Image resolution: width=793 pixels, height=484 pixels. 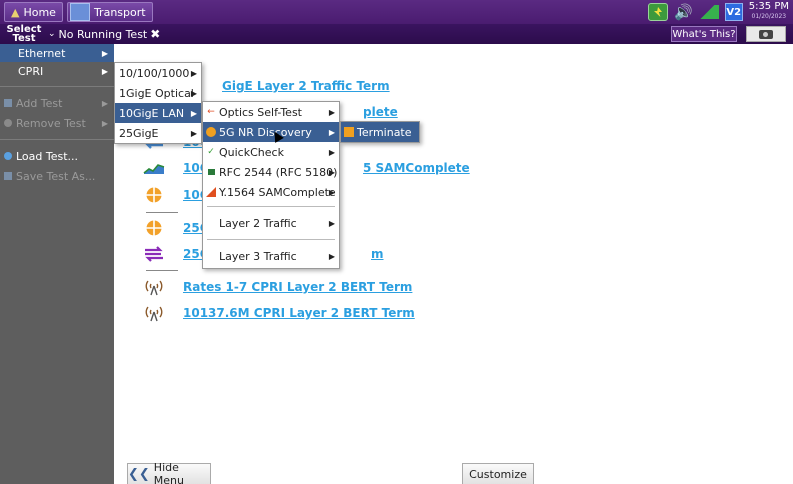 I want to click on menu-item-label: Y.1564 SAMComplete, so click(x=277, y=192).